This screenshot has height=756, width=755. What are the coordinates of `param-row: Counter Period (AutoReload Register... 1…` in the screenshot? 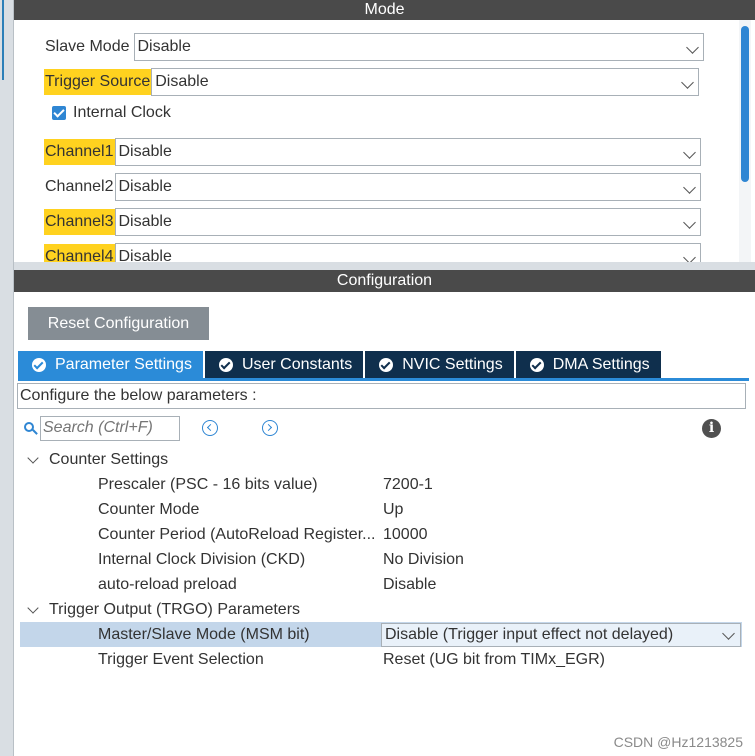 It's located at (378, 534).